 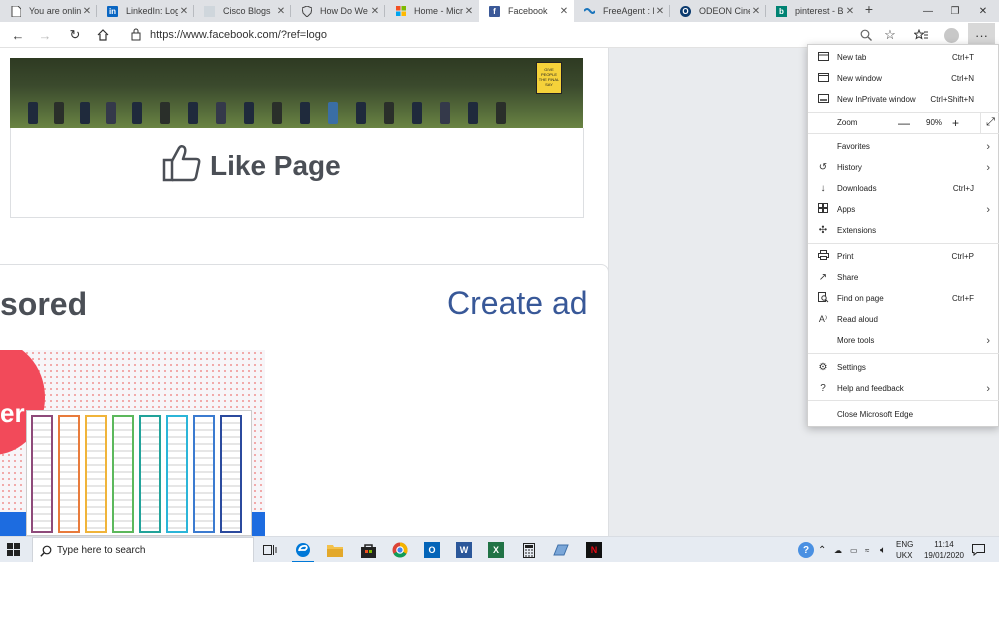 What do you see at coordinates (432, 550) in the screenshot?
I see `outlook-icon: O` at bounding box center [432, 550].